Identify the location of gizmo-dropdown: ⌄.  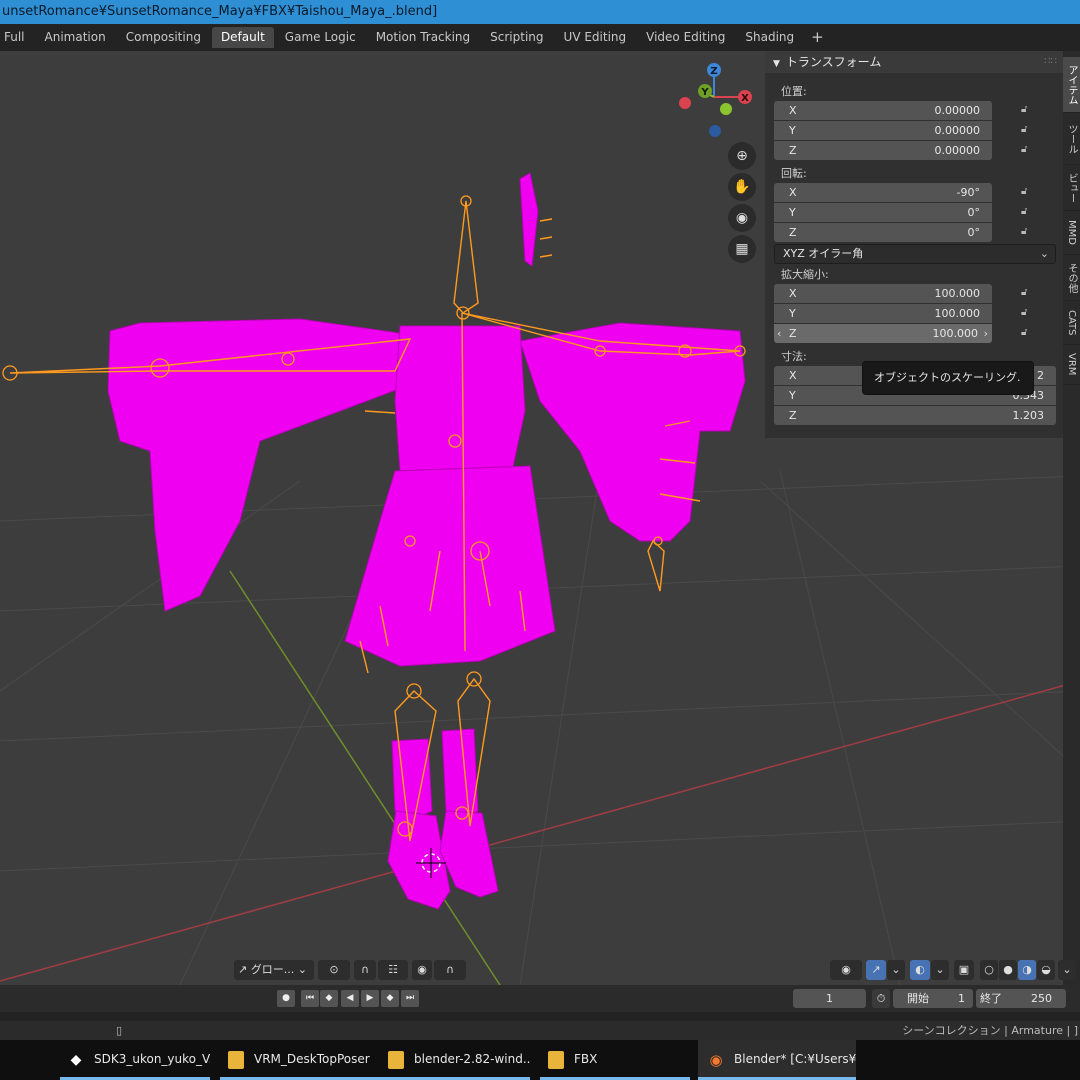
(896, 970).